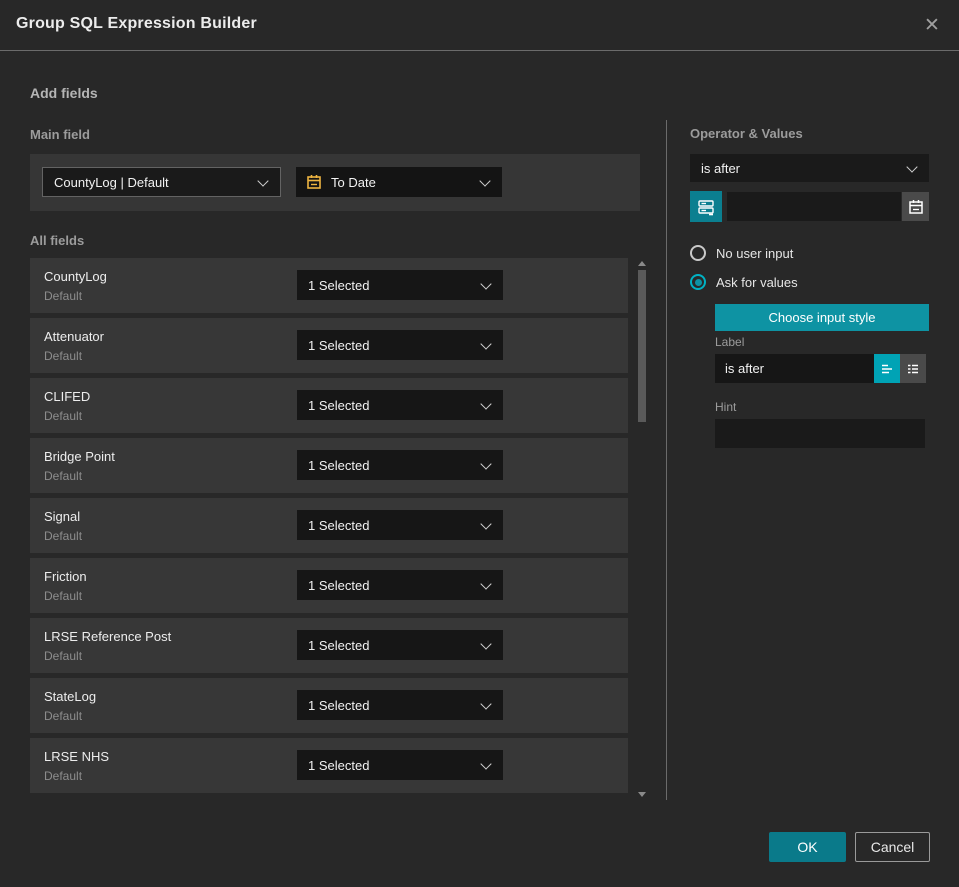  I want to click on list-scrollbar, so click(642, 529).